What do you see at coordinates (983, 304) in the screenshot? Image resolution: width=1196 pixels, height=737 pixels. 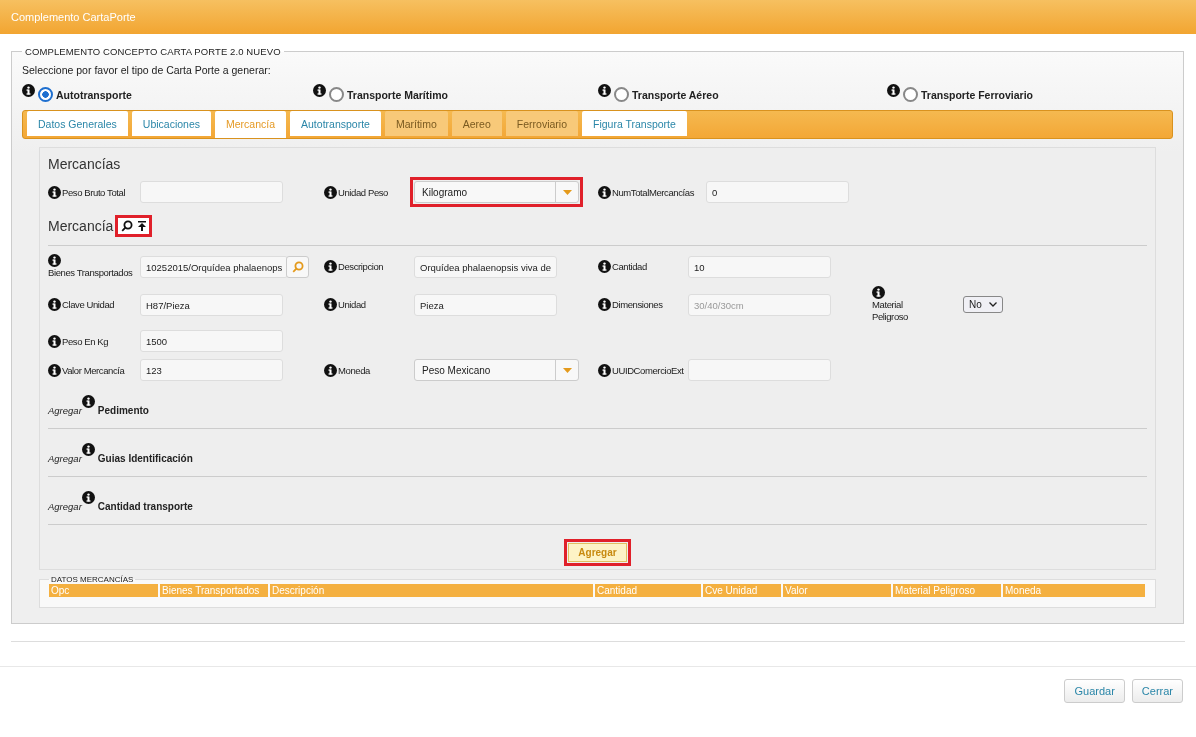 I see `select-field: No` at bounding box center [983, 304].